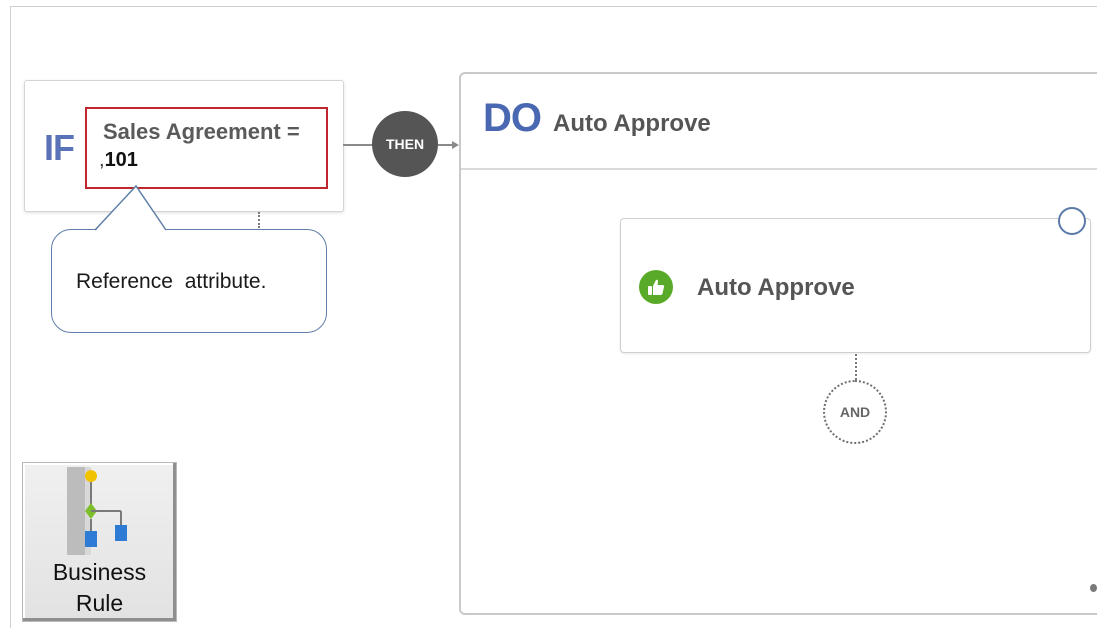  What do you see at coordinates (455, 145) in the screenshot?
I see `then-arrow-icon` at bounding box center [455, 145].